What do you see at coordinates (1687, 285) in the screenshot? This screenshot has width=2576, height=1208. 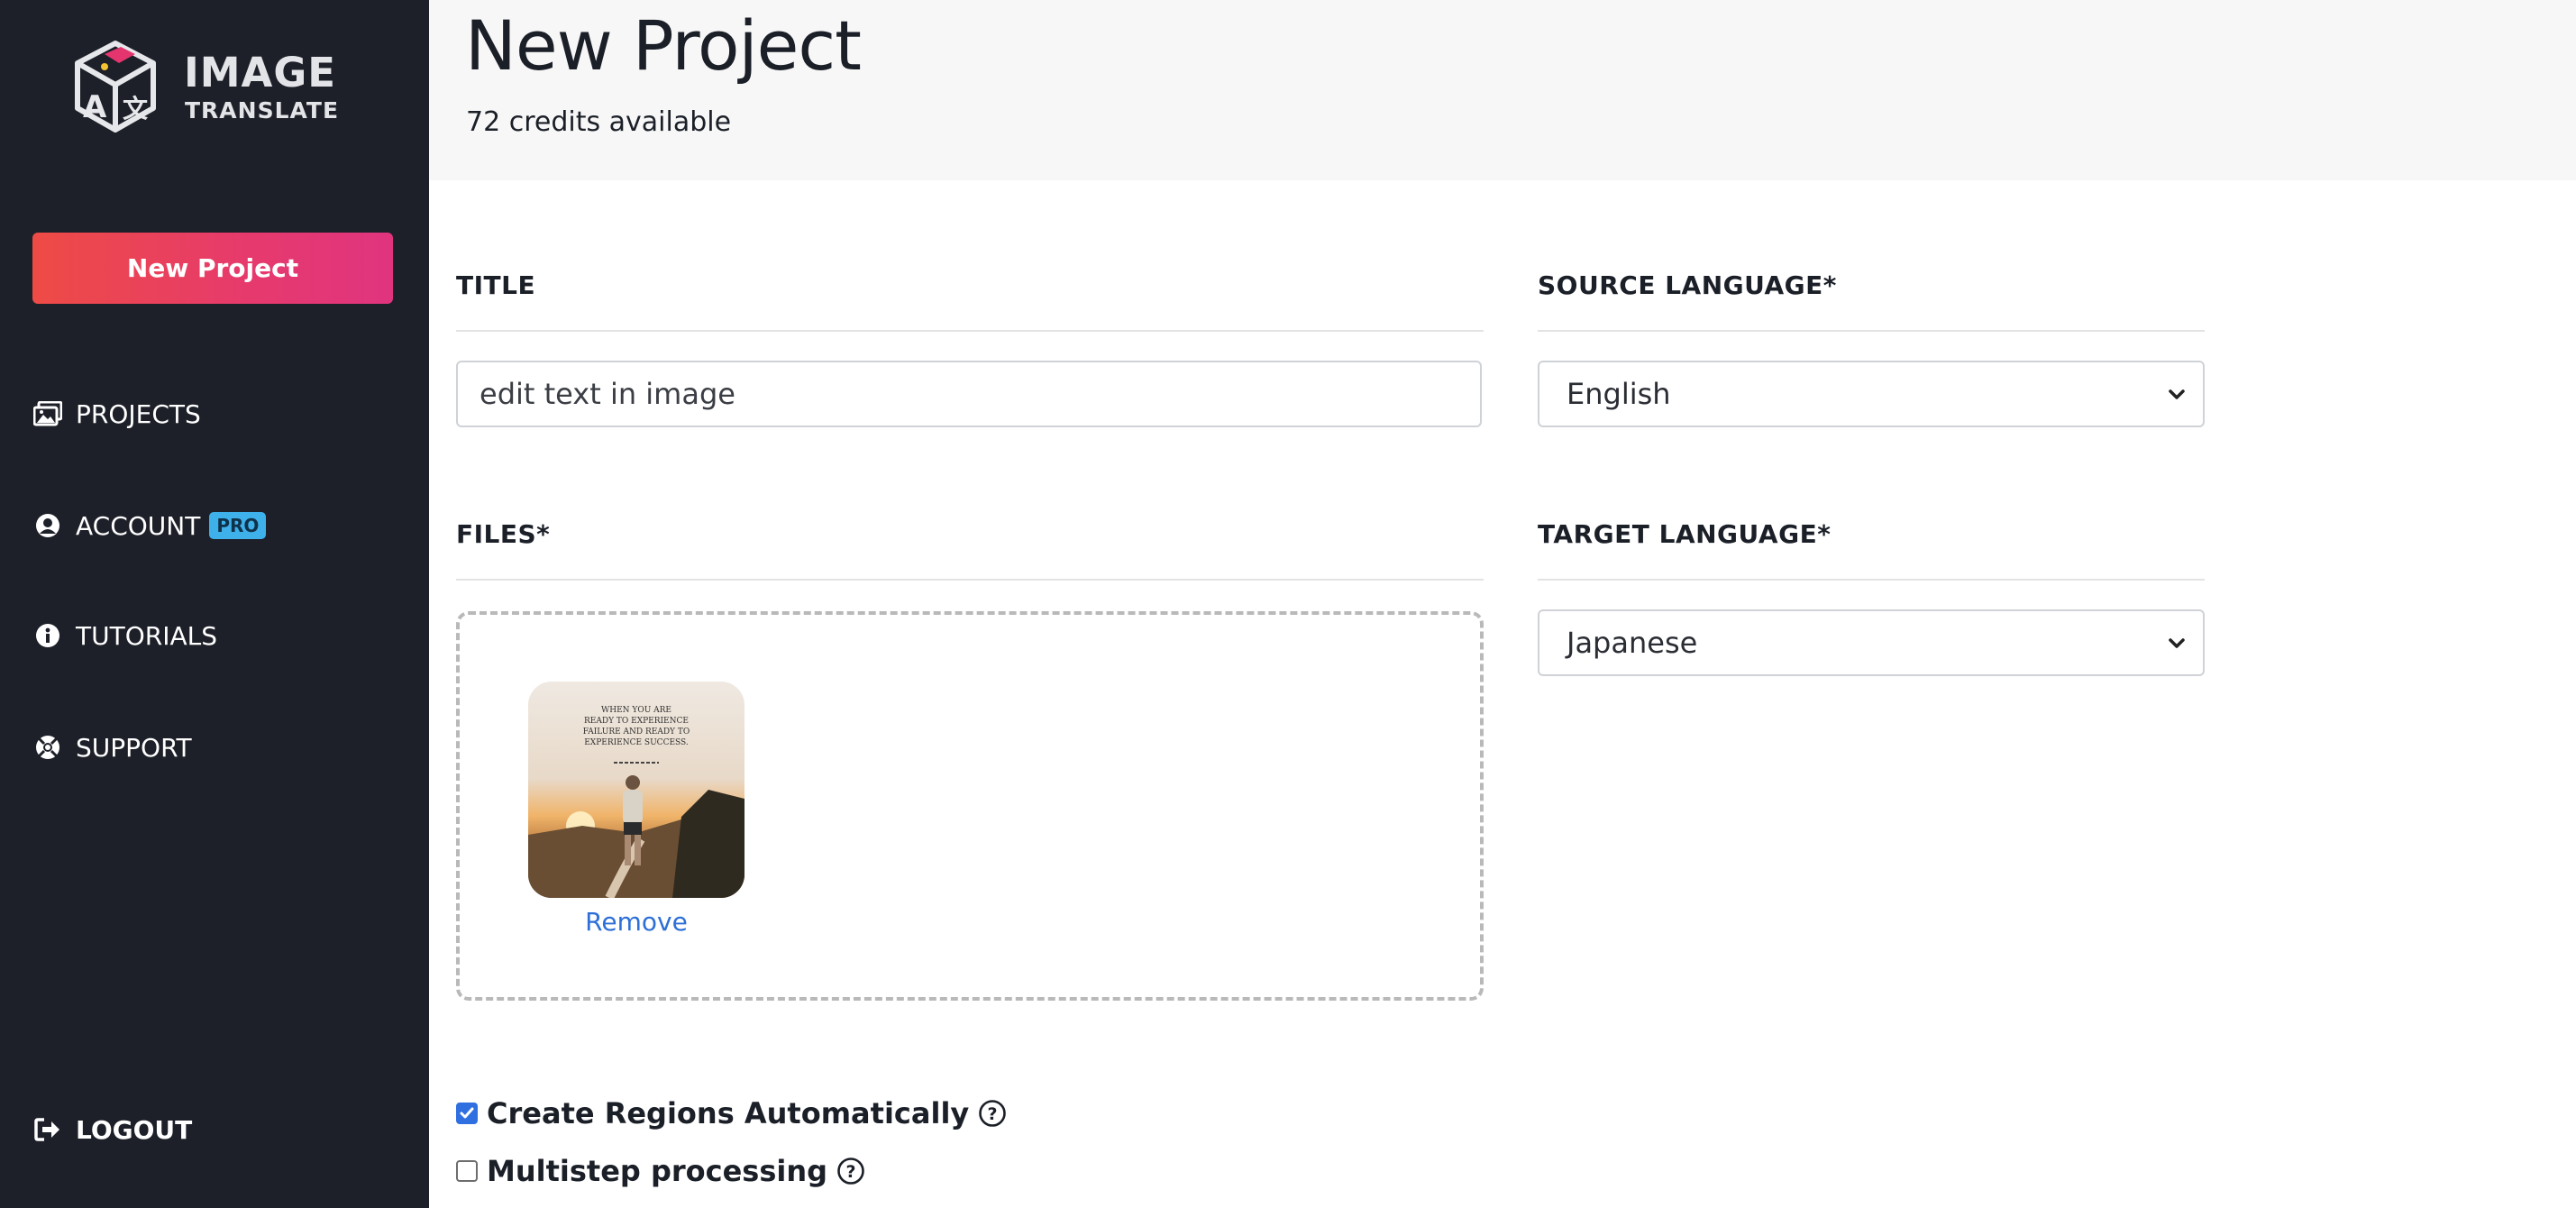 I see `source-language-label: SOURCE LANGUAGE*` at bounding box center [1687, 285].